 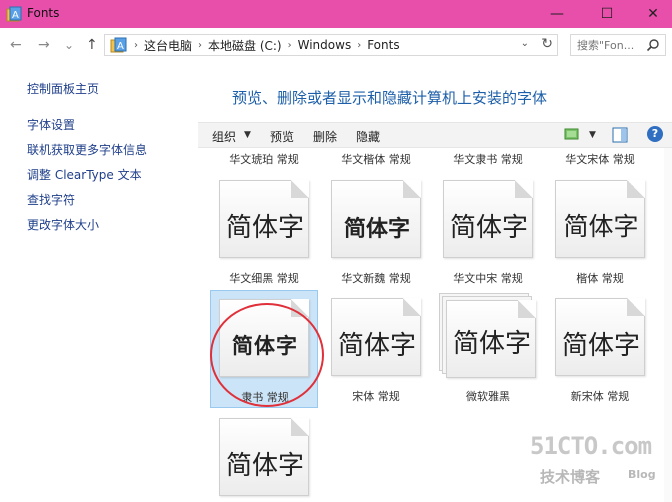 I want to click on refresh-icon: ↻, so click(x=547, y=44).